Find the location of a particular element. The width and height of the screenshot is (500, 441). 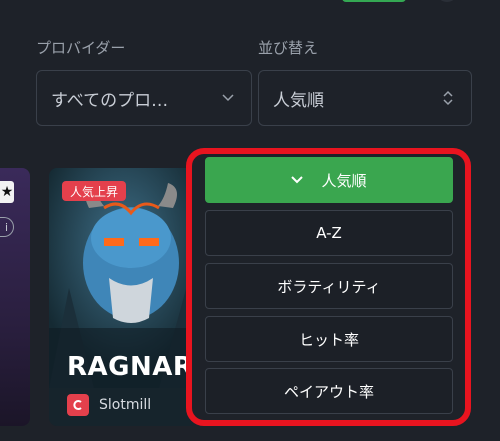

sort-option-label: ボラティリティ is located at coordinates (329, 286).